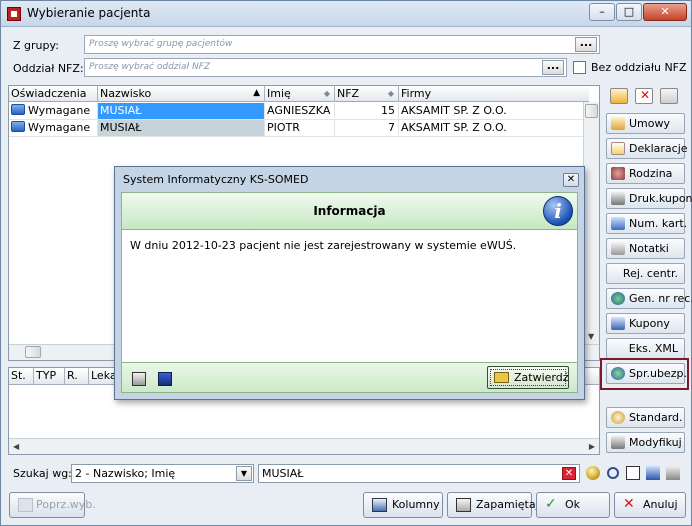  I want to click on text-search-icon, so click(633, 473).